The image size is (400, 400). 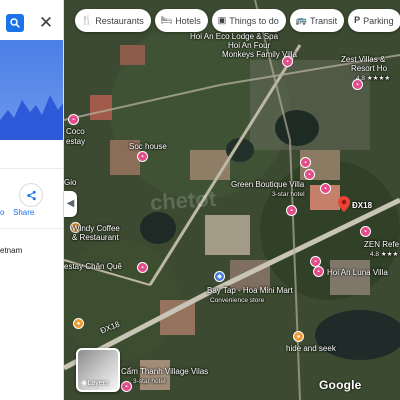 I want to click on chip-restaurants: 🍴 Restaurants, so click(x=113, y=20).